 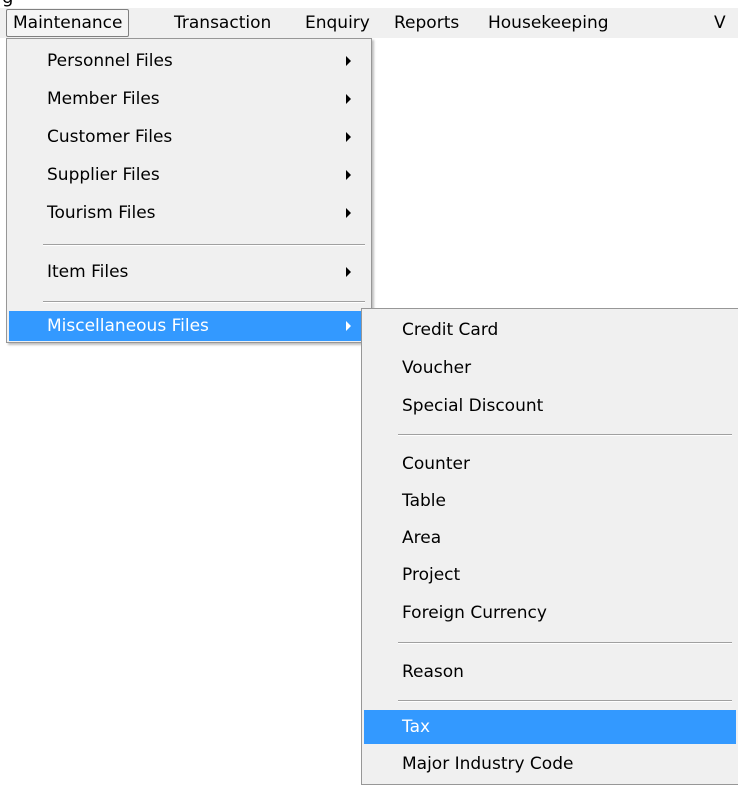 What do you see at coordinates (110, 137) in the screenshot?
I see `menu-item-label: Customer Files` at bounding box center [110, 137].